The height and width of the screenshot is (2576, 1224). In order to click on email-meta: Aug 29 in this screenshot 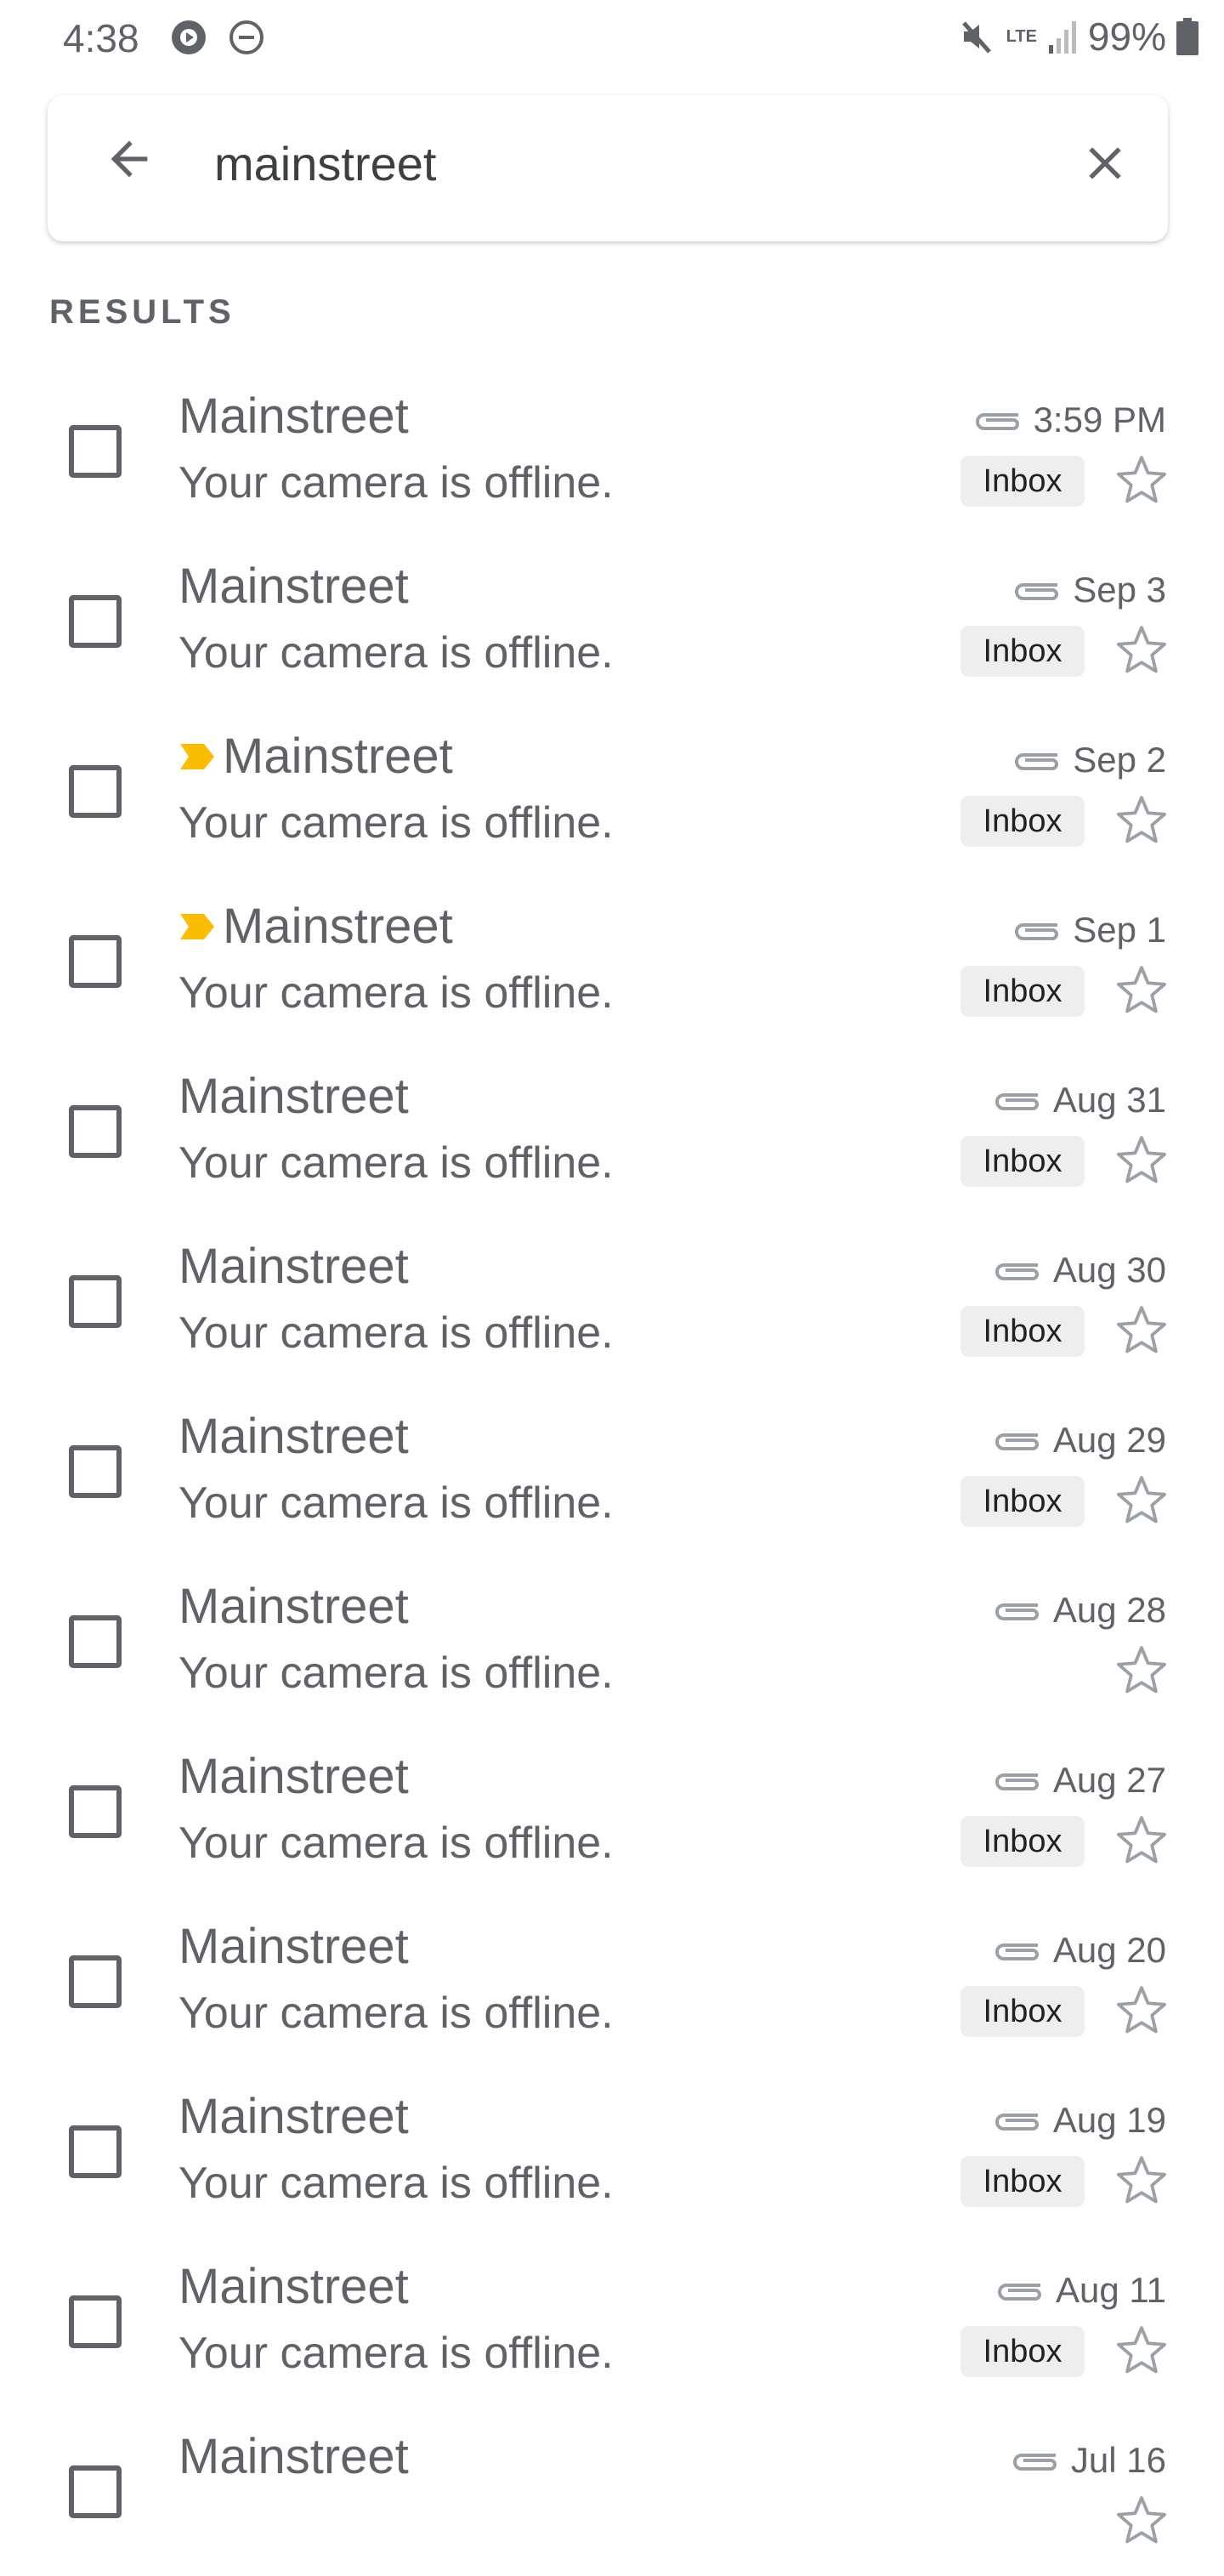, I will do `click(1080, 1440)`.